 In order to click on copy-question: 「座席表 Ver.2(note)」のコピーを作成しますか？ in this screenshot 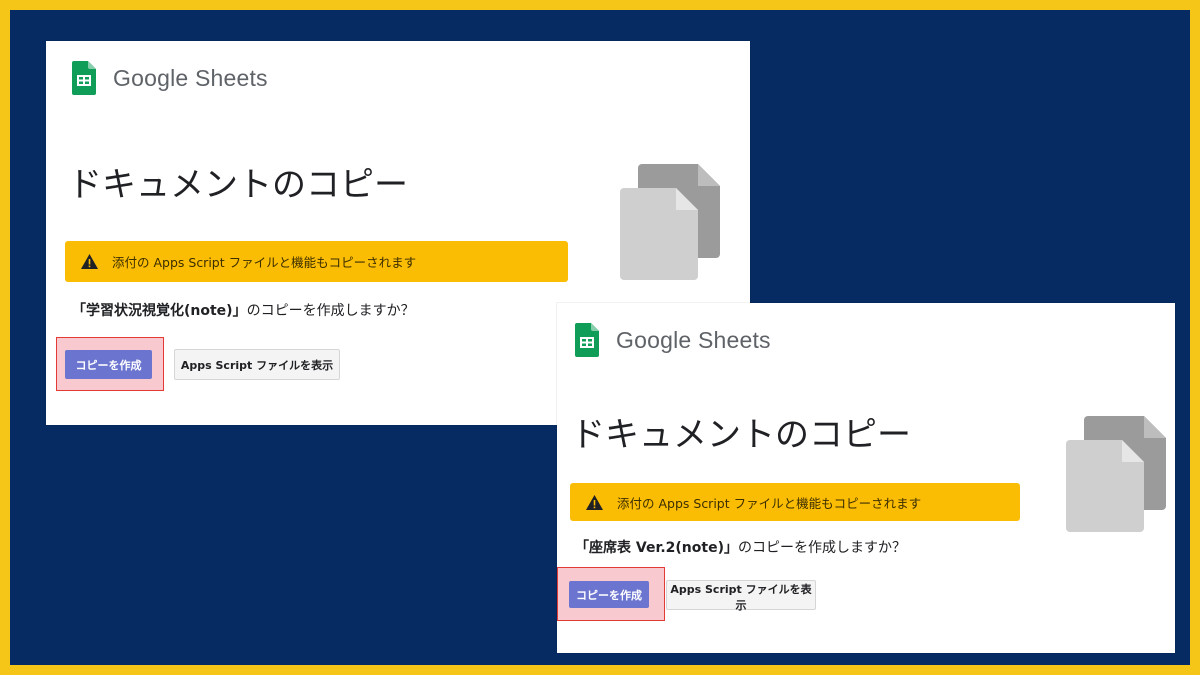, I will do `click(740, 547)`.